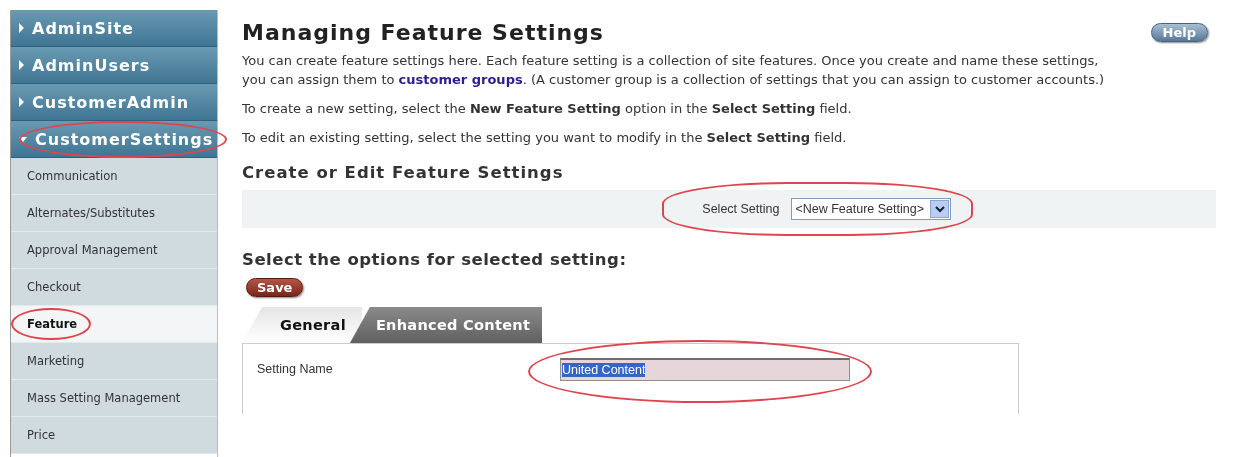  What do you see at coordinates (446, 325) in the screenshot?
I see `tab: Enhanced Content` at bounding box center [446, 325].